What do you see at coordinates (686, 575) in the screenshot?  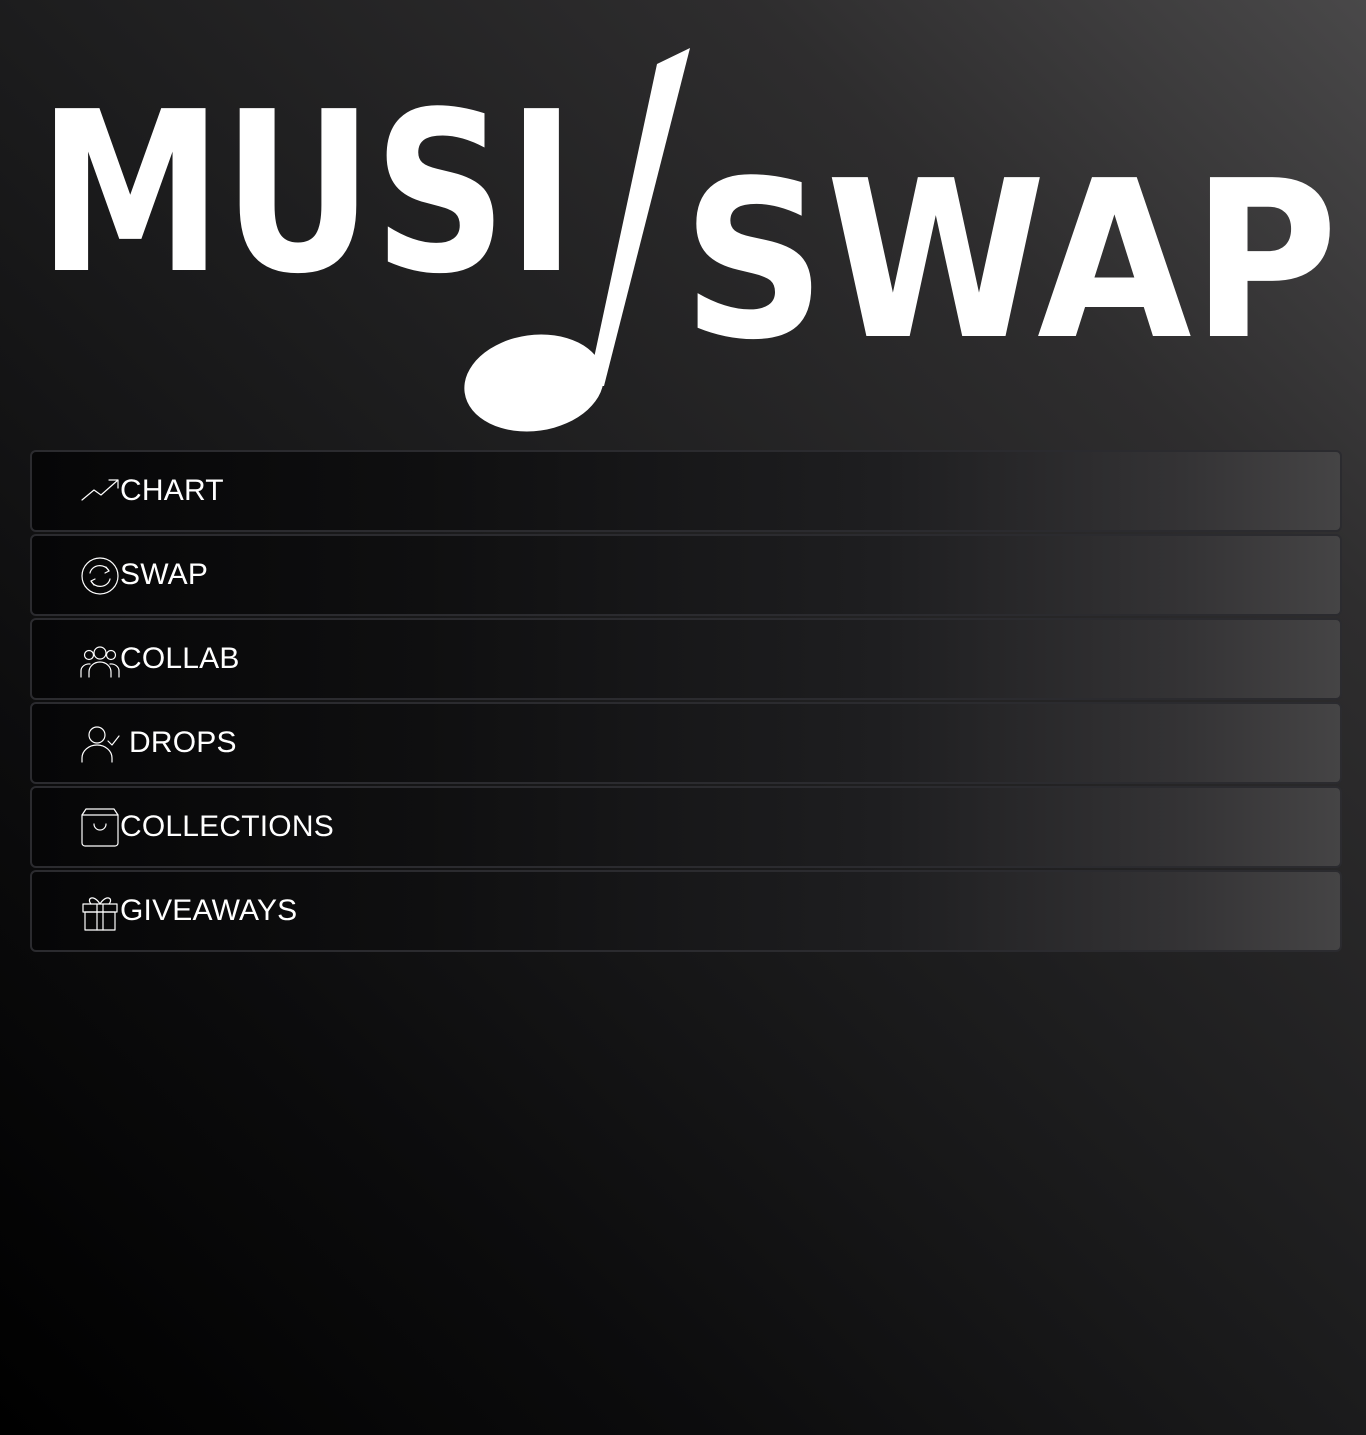 I see `menu-item-swap: SWAP` at bounding box center [686, 575].